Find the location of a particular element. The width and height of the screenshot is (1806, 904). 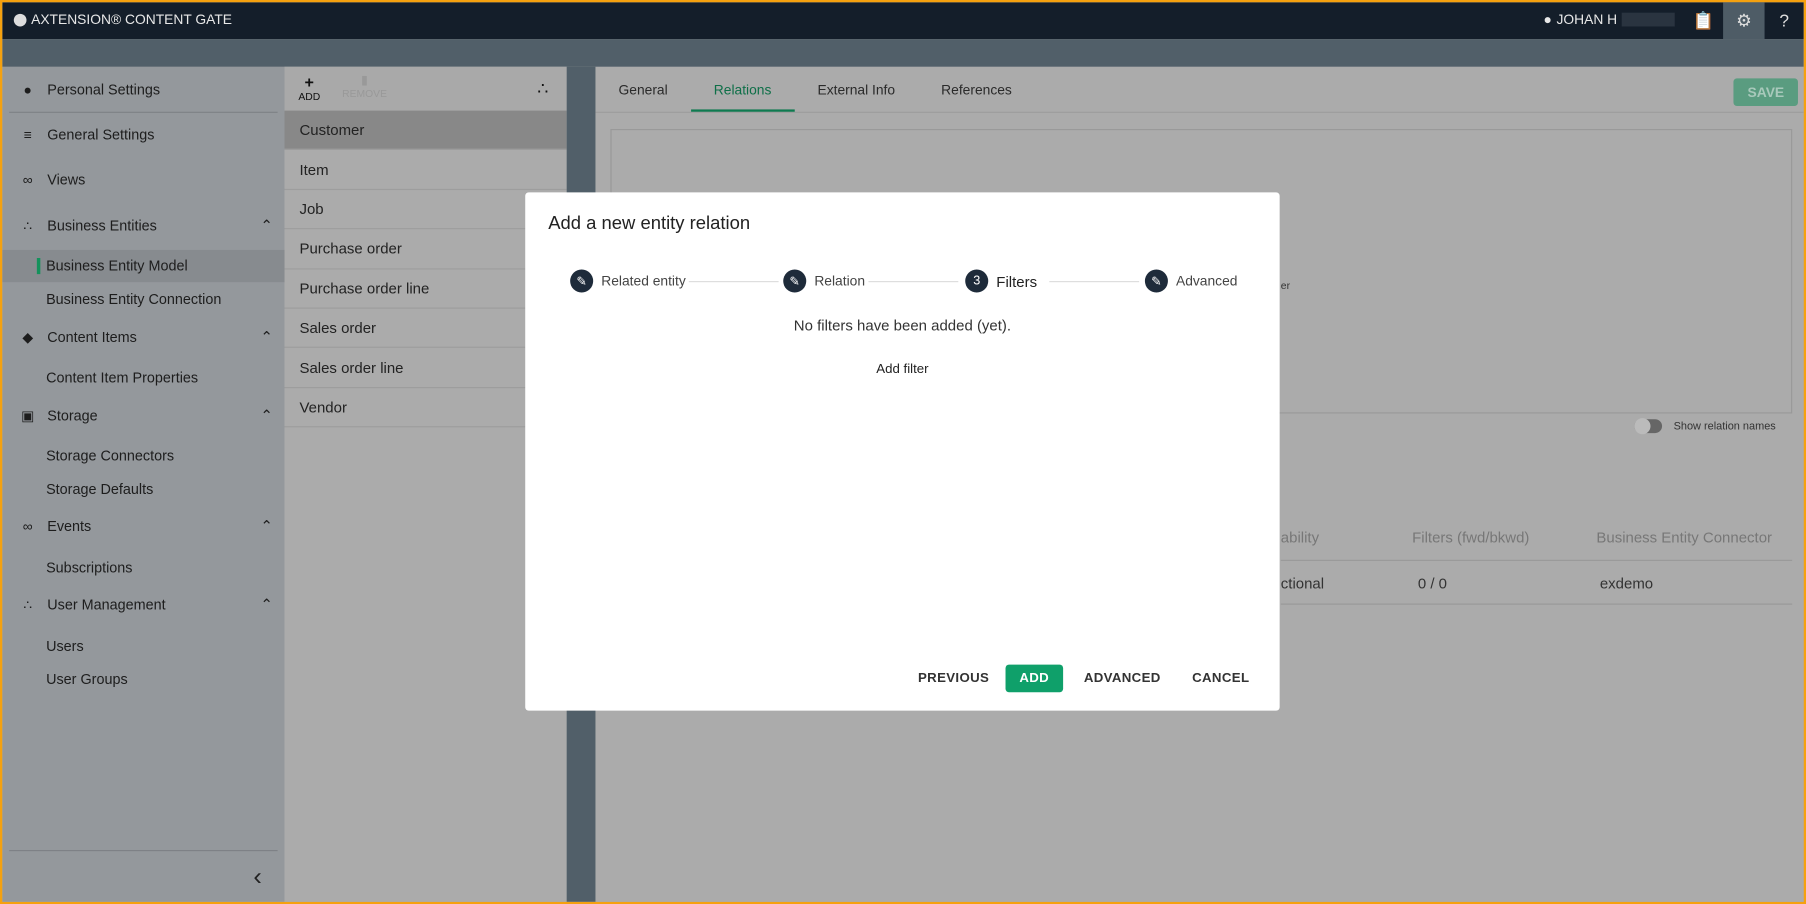

step-advanced: ✎ Advanced is located at coordinates (1191, 281).